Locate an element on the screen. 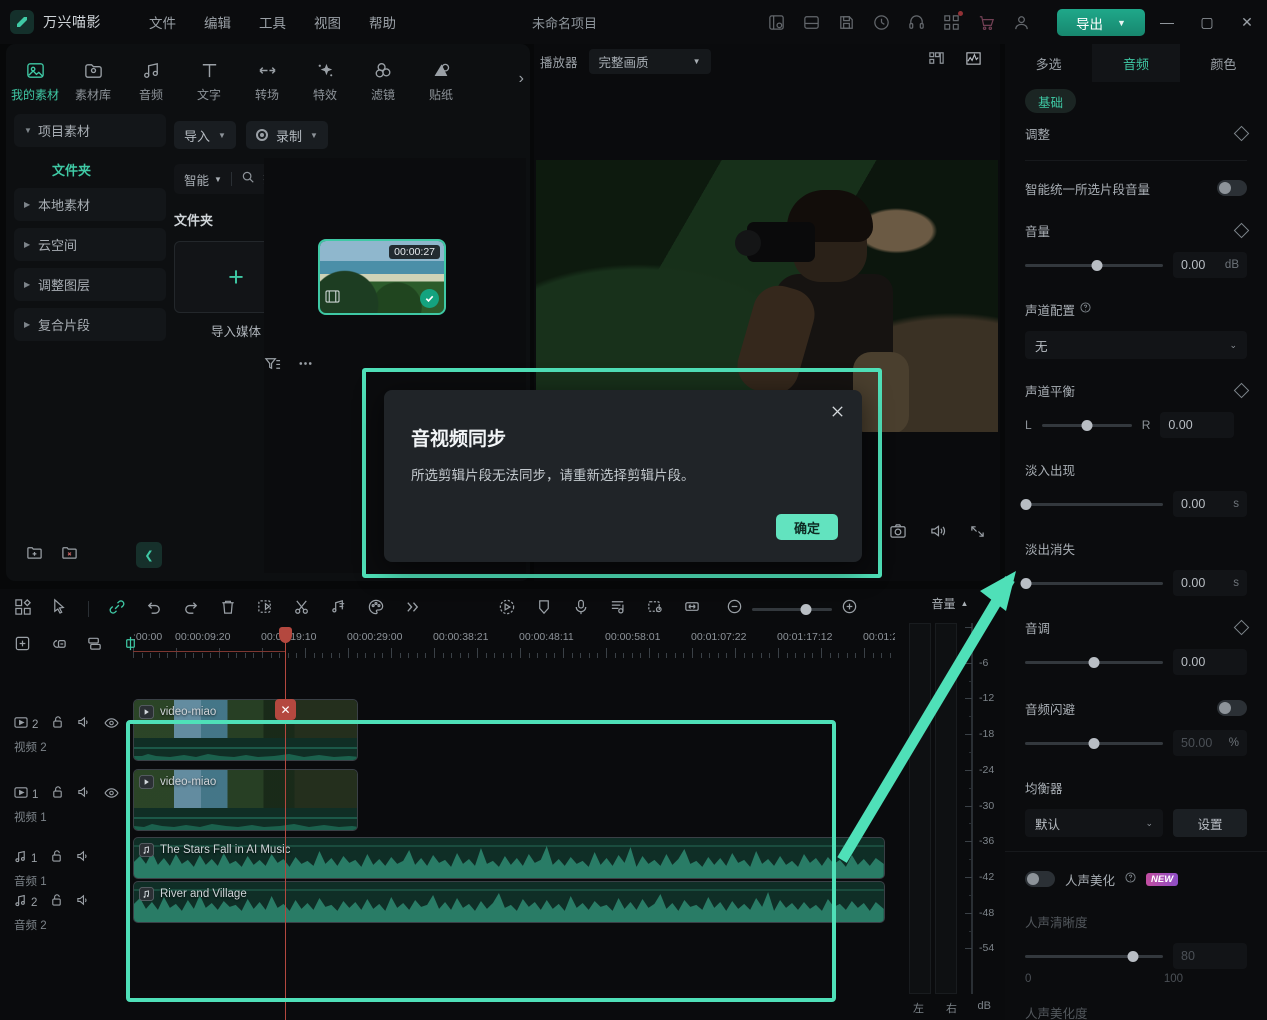  playhead-handle is located at coordinates (285, 635).